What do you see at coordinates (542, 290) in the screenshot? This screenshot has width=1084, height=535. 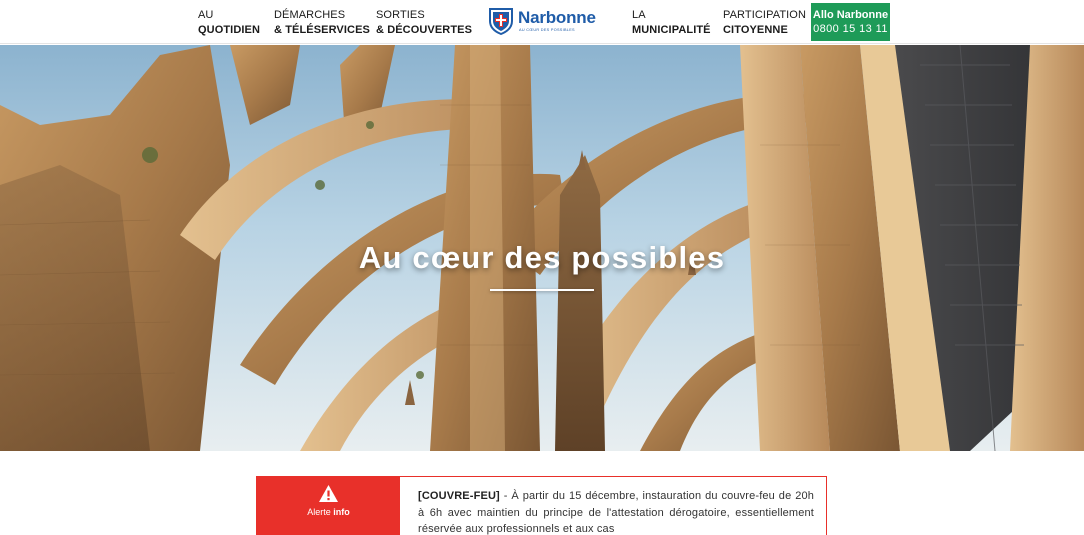 I see `hero-title-underline` at bounding box center [542, 290].